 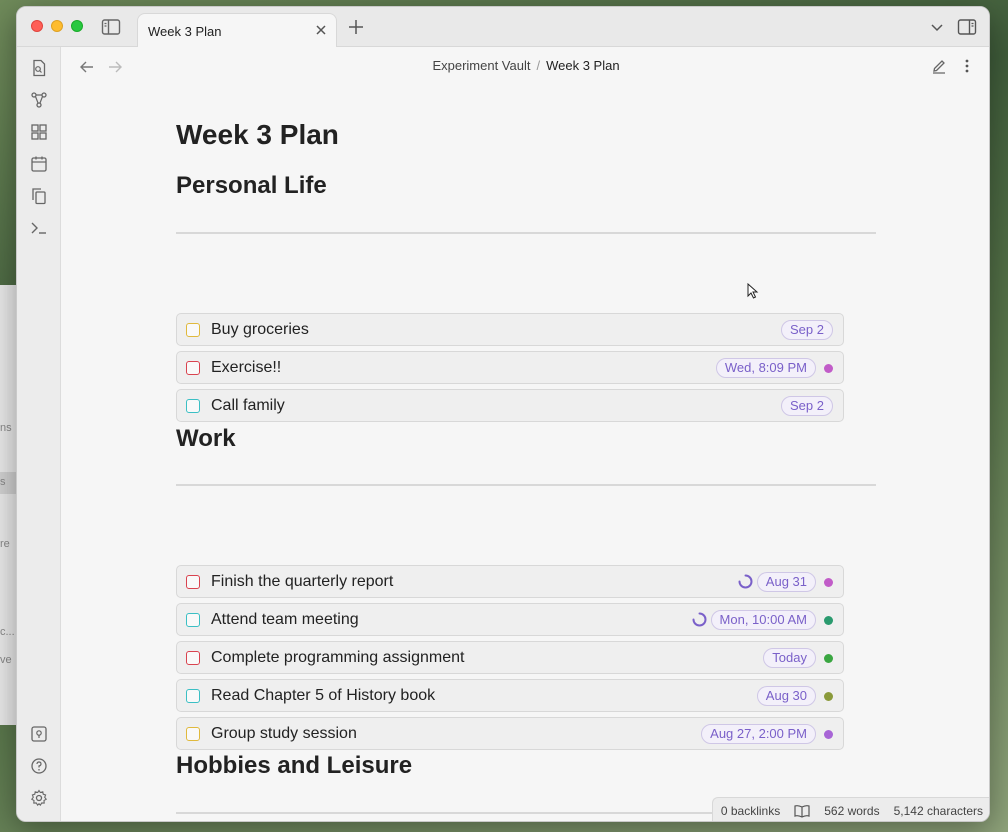 I want to click on edit-pencil-icon, so click(x=939, y=66).